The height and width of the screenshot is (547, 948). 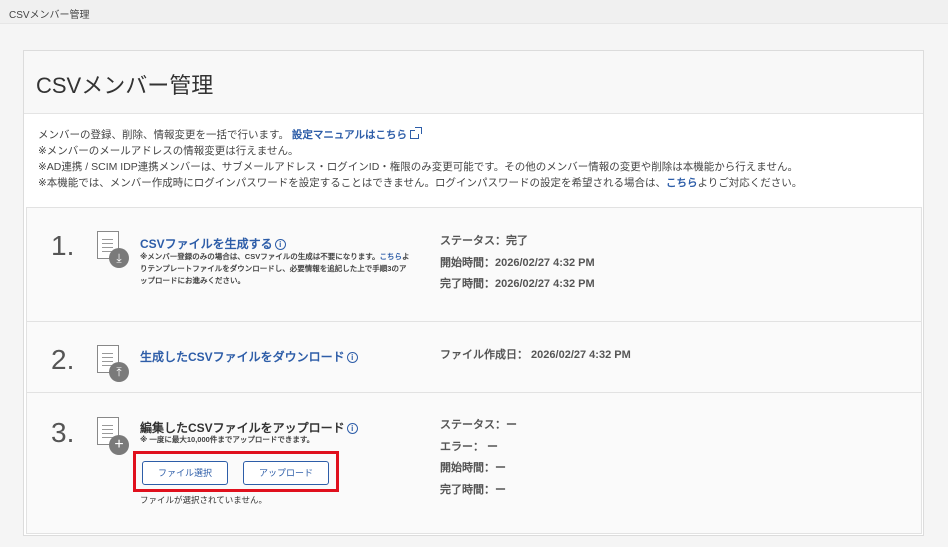 I want to click on end-time: 完了時間：ー, so click(x=473, y=489).